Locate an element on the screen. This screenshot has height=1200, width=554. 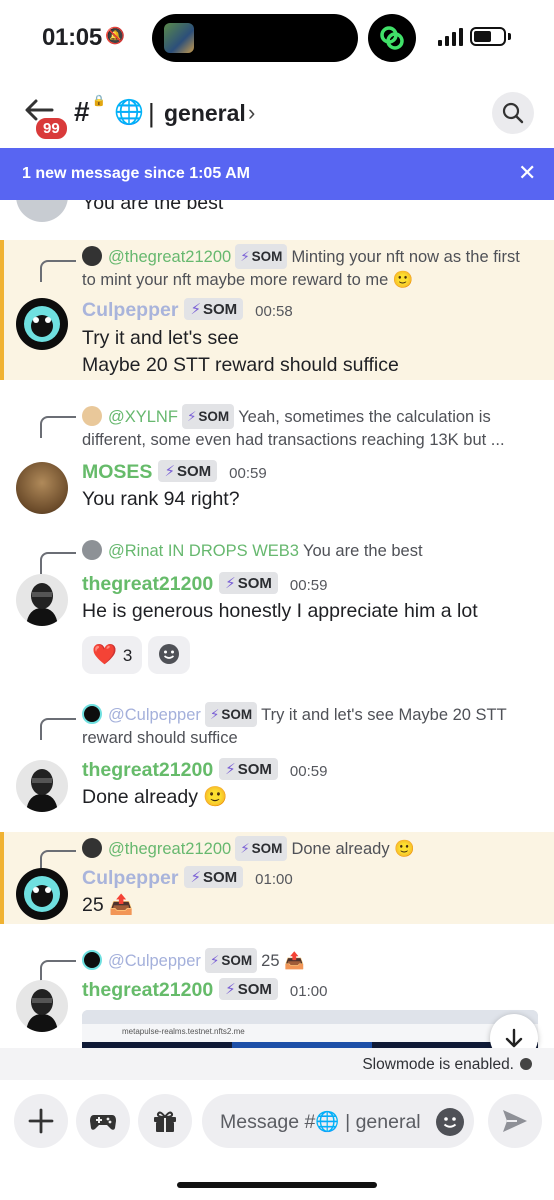
search-button is located at coordinates (513, 113).